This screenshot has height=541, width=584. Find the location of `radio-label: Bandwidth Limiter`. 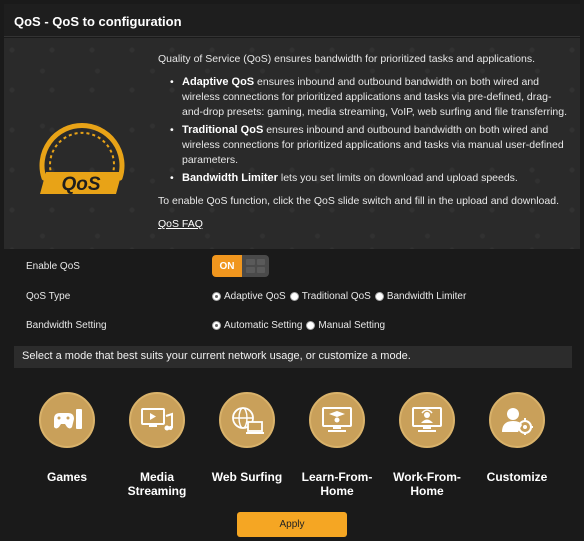

radio-label: Bandwidth Limiter is located at coordinates (426, 296).